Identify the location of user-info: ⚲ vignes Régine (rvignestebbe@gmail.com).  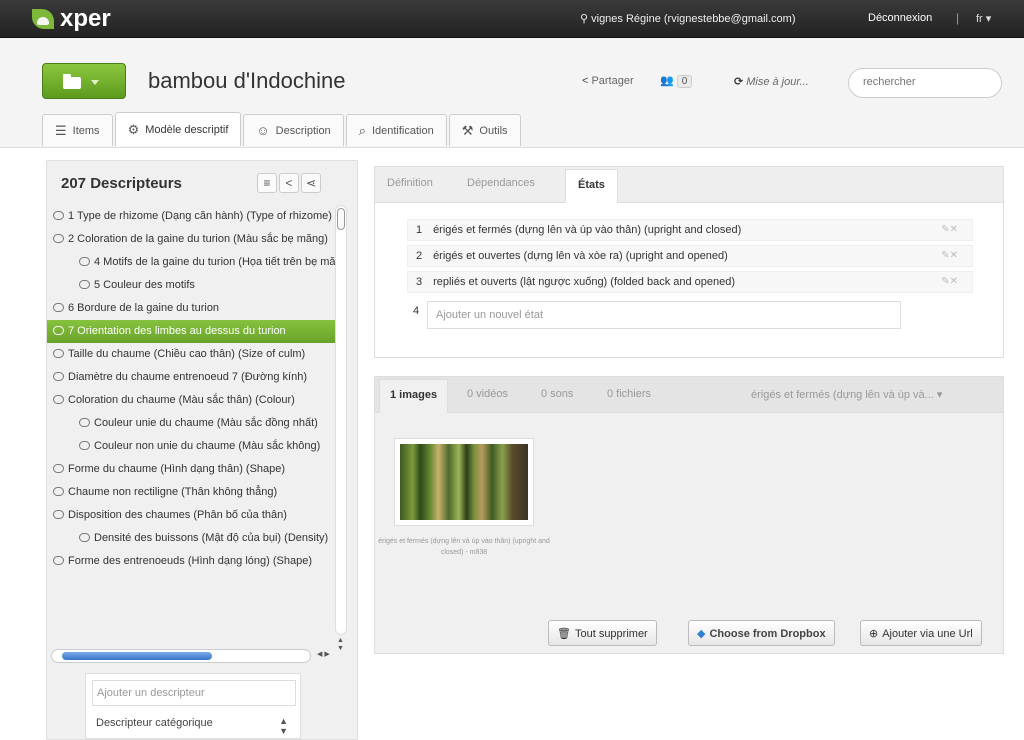
(688, 18).